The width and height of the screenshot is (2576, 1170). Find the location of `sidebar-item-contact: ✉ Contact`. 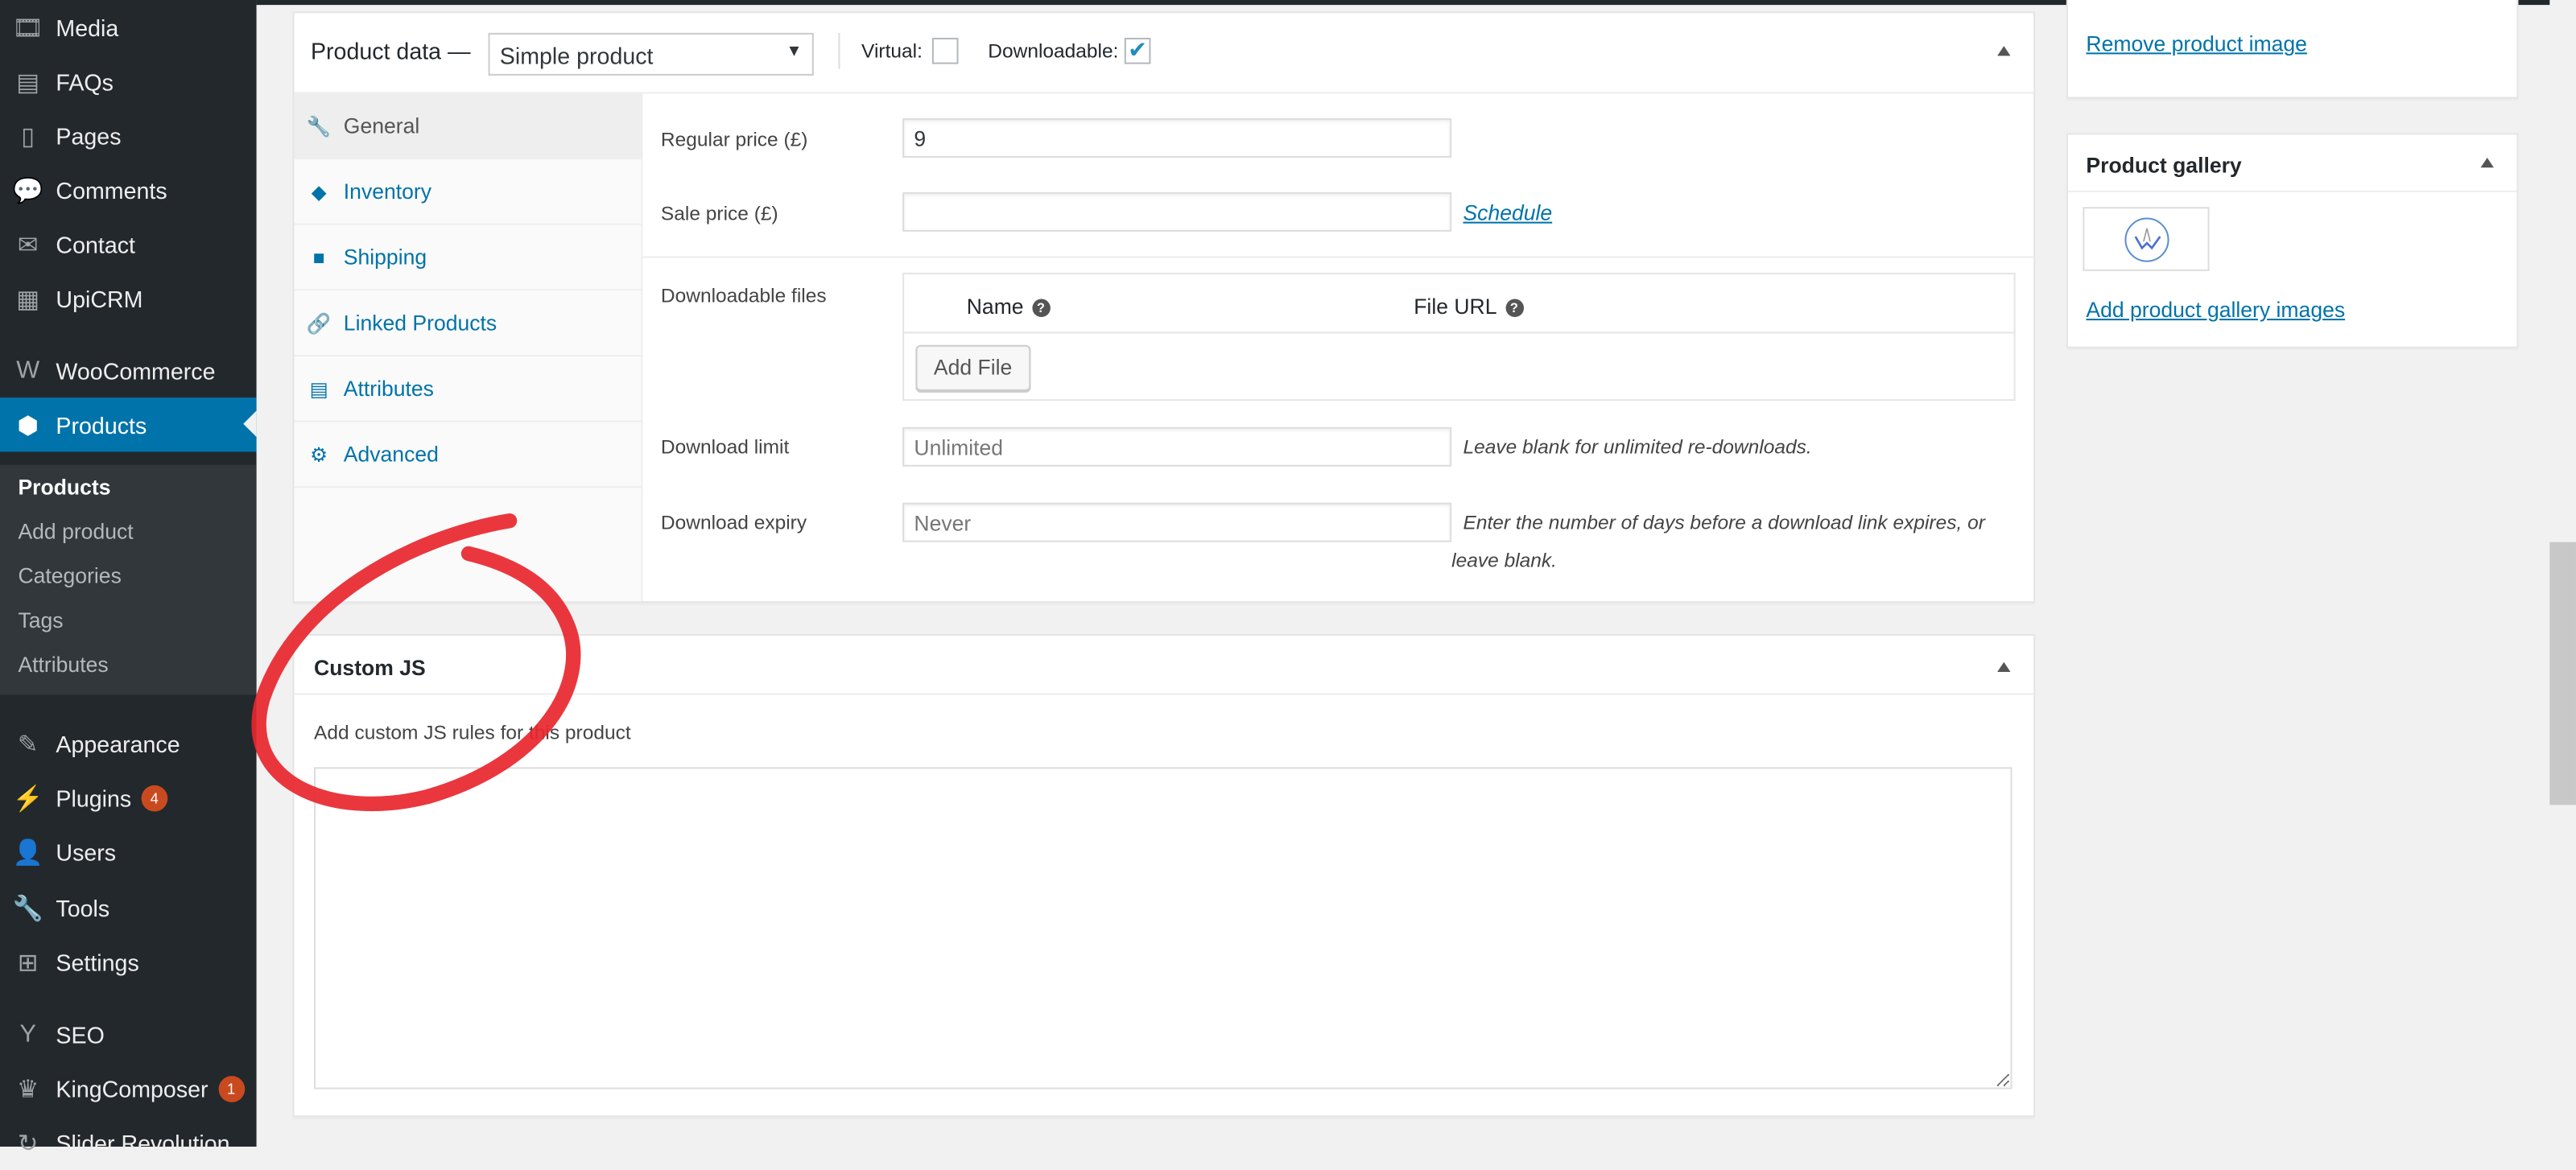

sidebar-item-contact: ✉ Contact is located at coordinates (128, 243).